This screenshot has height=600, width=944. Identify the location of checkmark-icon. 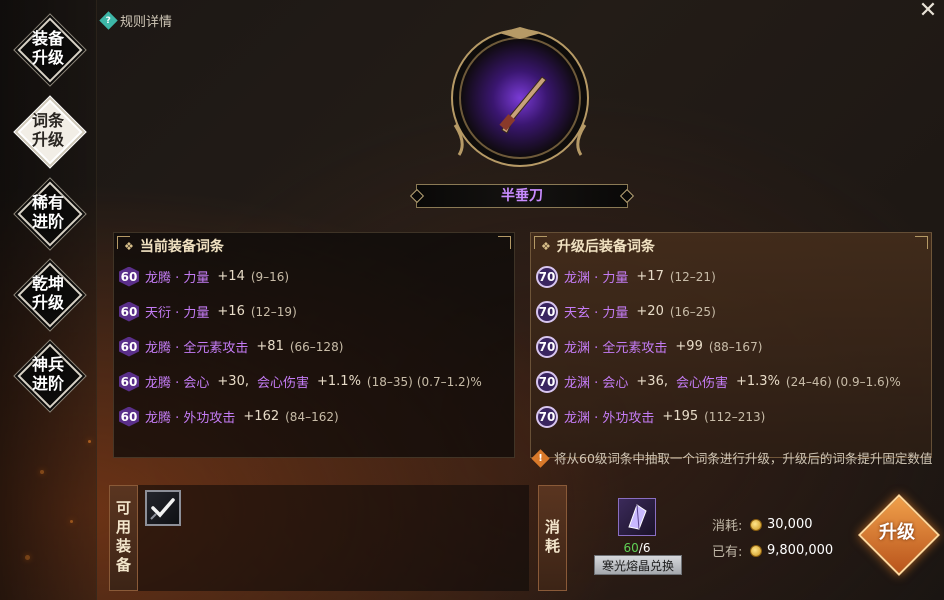
(162, 509).